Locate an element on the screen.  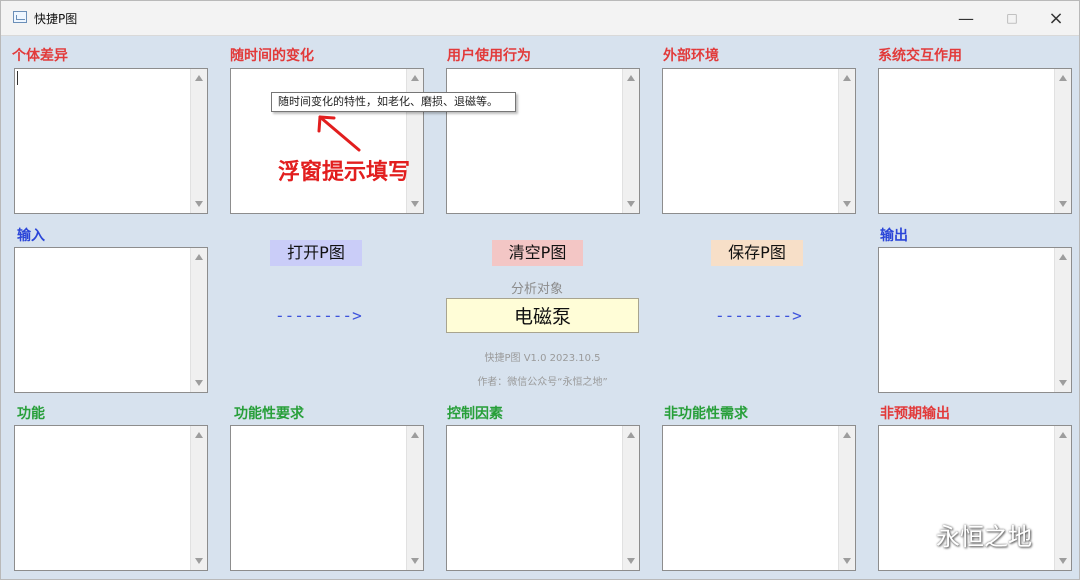
label-individual-difference: 个体差异 is located at coordinates (40, 56).